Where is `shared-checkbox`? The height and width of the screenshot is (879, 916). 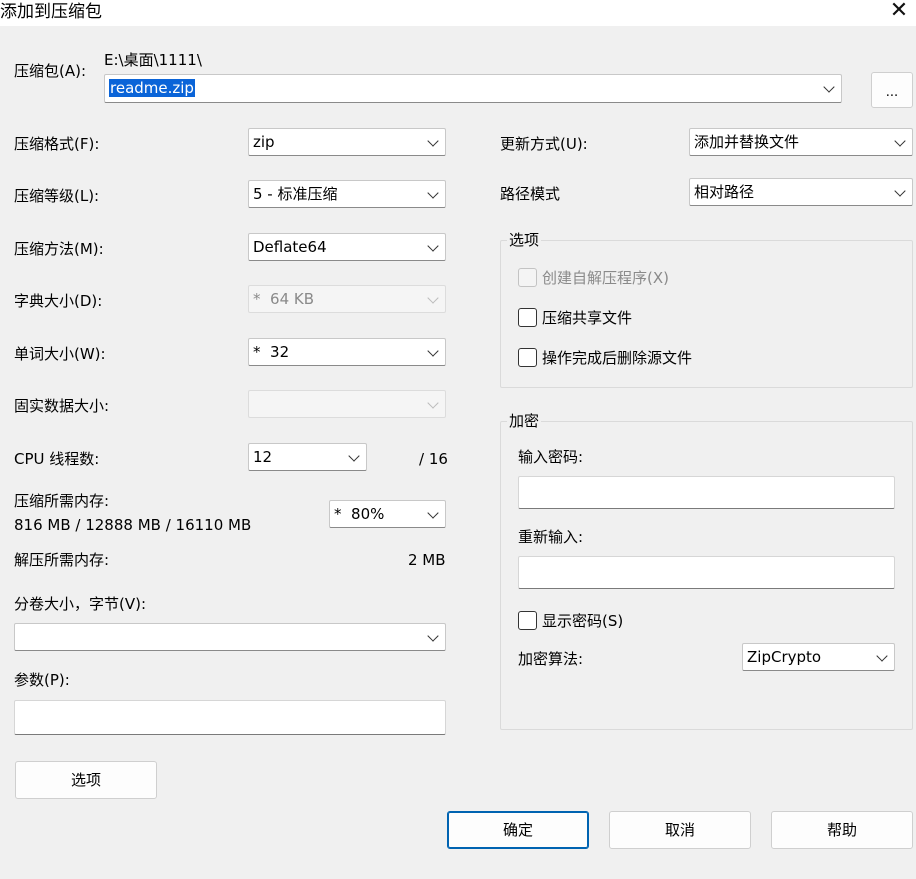
shared-checkbox is located at coordinates (527, 317).